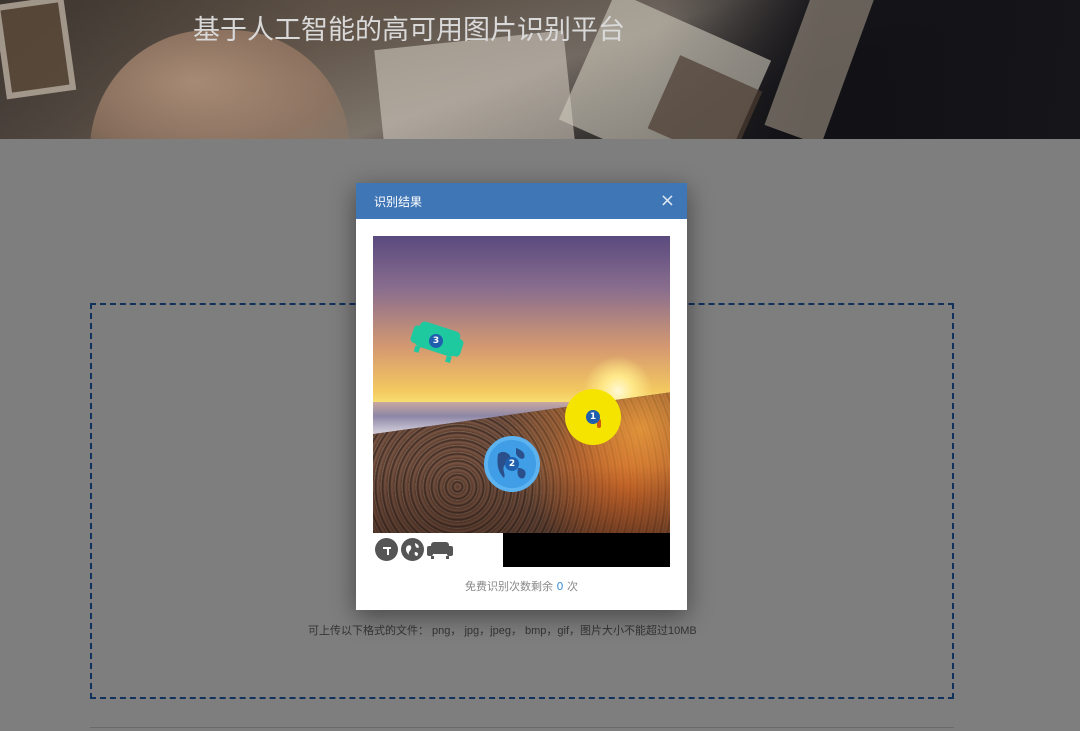  Describe the element at coordinates (820, 69) in the screenshot. I see `hero-card-decoration` at that location.